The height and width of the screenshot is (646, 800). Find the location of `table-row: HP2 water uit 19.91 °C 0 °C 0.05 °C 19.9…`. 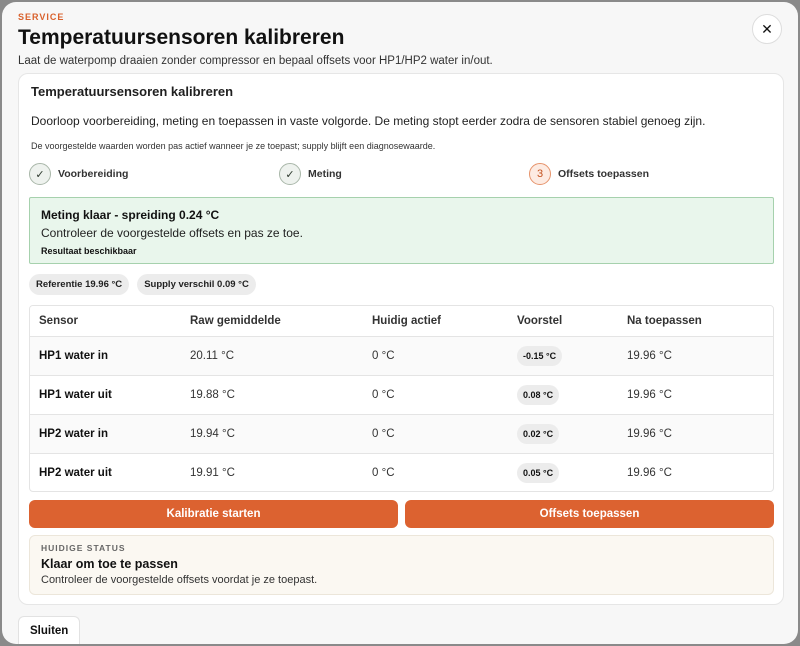

table-row: HP2 water uit 19.91 °C 0 °C 0.05 °C 19.9… is located at coordinates (401, 472).